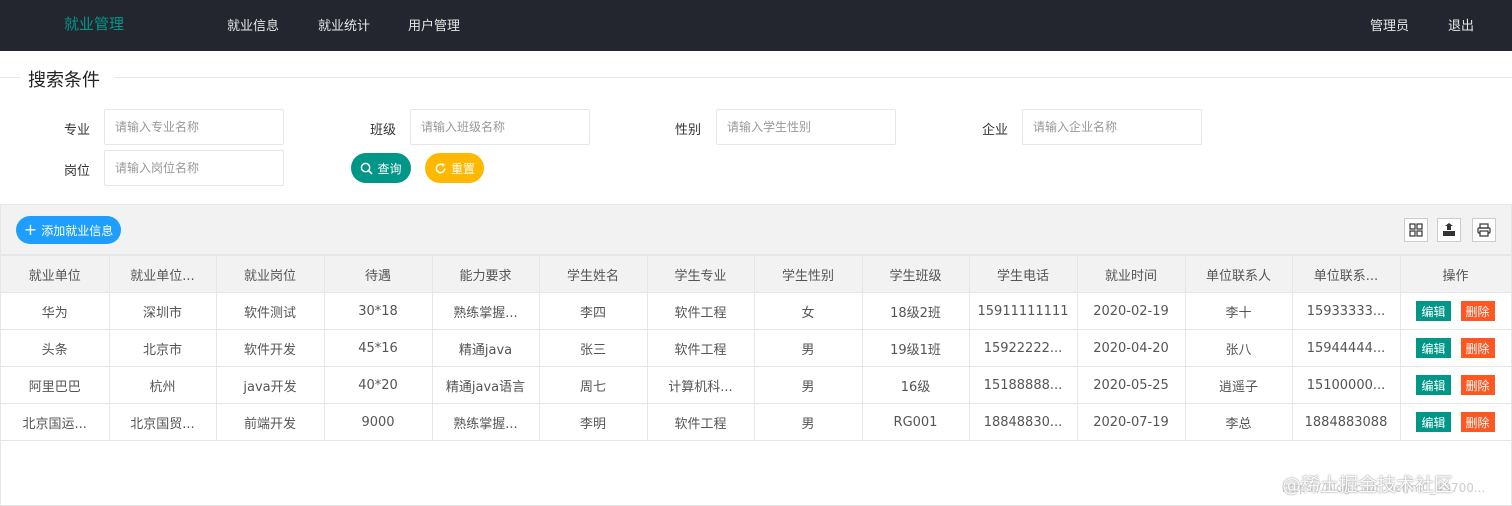 The image size is (1512, 506). What do you see at coordinates (381, 168) in the screenshot?
I see `query-button: 查询` at bounding box center [381, 168].